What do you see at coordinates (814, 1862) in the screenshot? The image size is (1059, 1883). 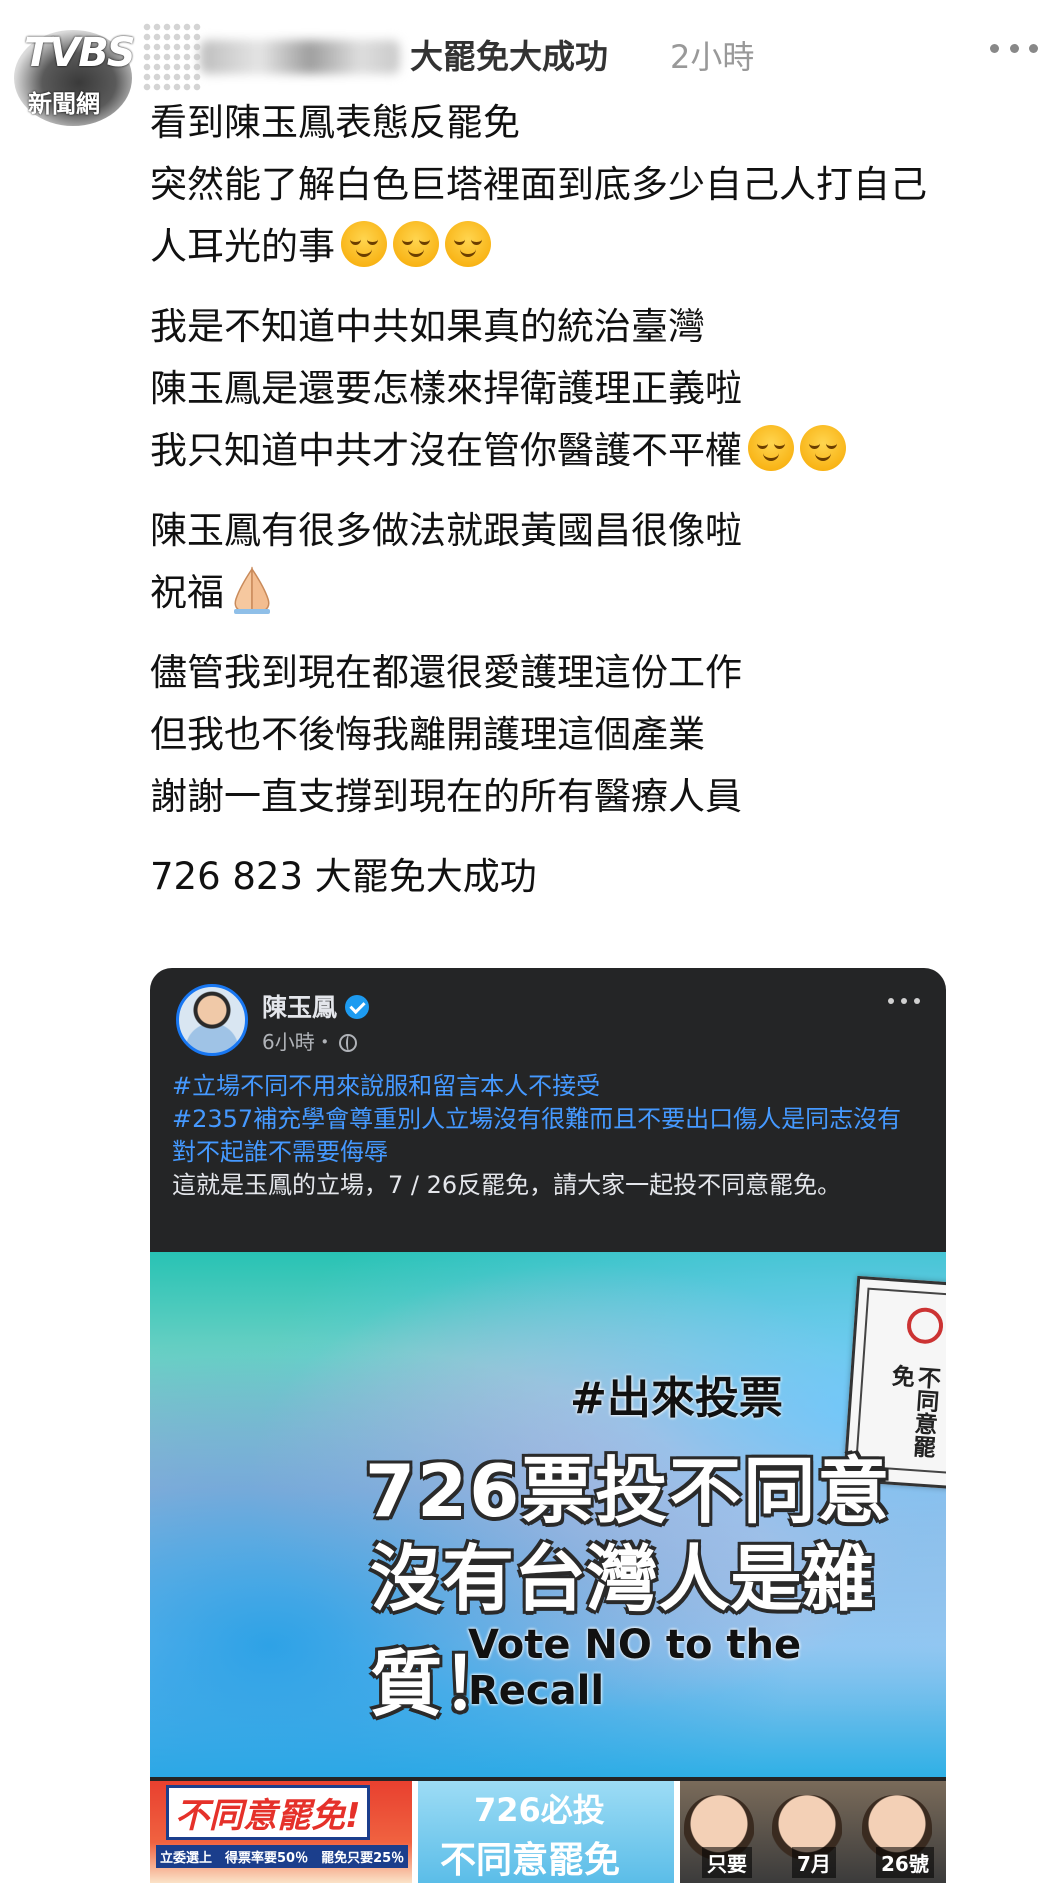 I see `thumbnail-label: 7月` at bounding box center [814, 1862].